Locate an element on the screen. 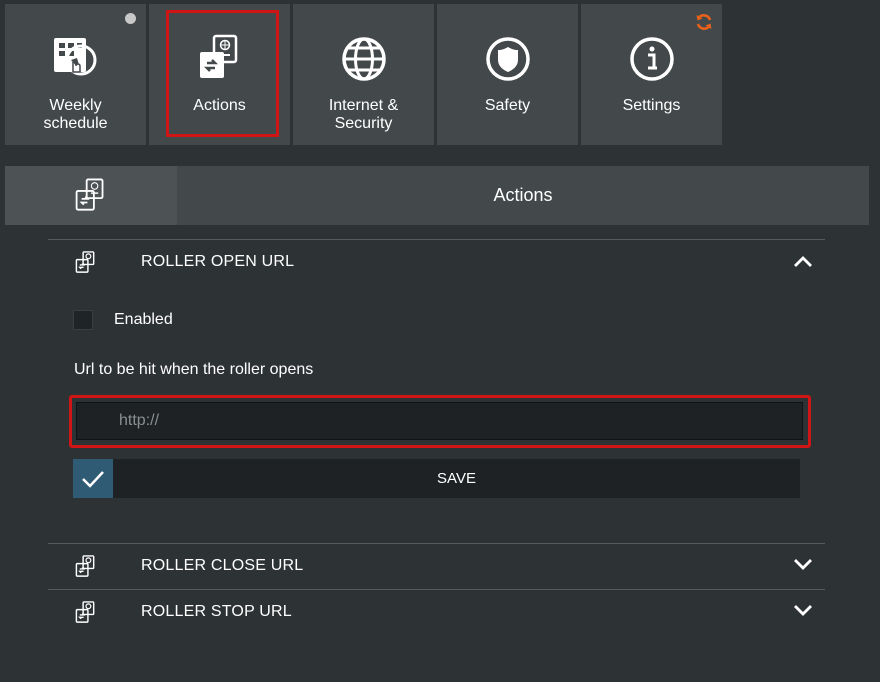 This screenshot has height=682, width=880. tab-actions: Actions is located at coordinates (219, 74).